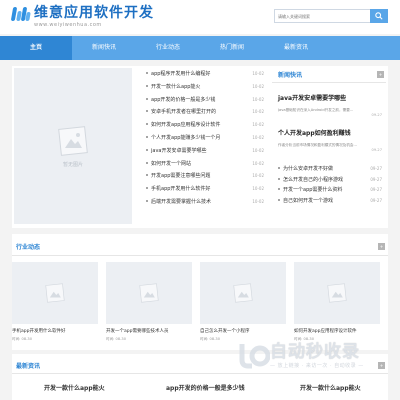 The width and height of the screenshot is (400, 400). What do you see at coordinates (186, 137) in the screenshot?
I see `list-item-title: 个人开发app能赚多少钱一个月` at bounding box center [186, 137].